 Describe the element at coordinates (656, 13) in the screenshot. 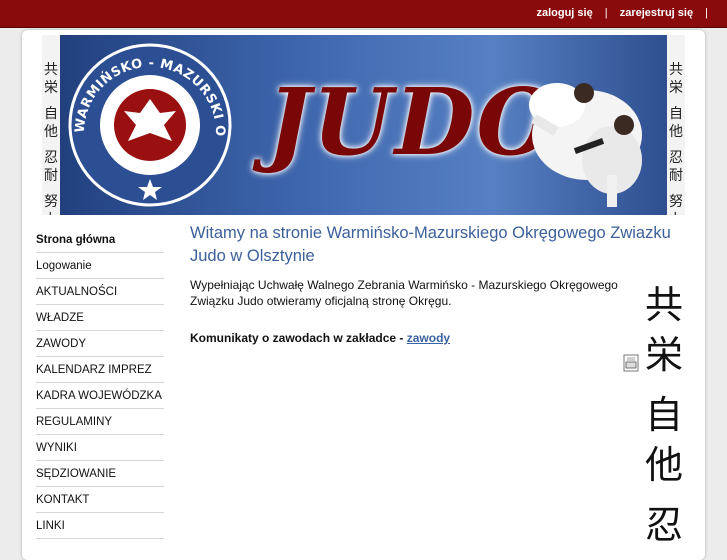

I see `register-link: zarejestruj się` at that location.